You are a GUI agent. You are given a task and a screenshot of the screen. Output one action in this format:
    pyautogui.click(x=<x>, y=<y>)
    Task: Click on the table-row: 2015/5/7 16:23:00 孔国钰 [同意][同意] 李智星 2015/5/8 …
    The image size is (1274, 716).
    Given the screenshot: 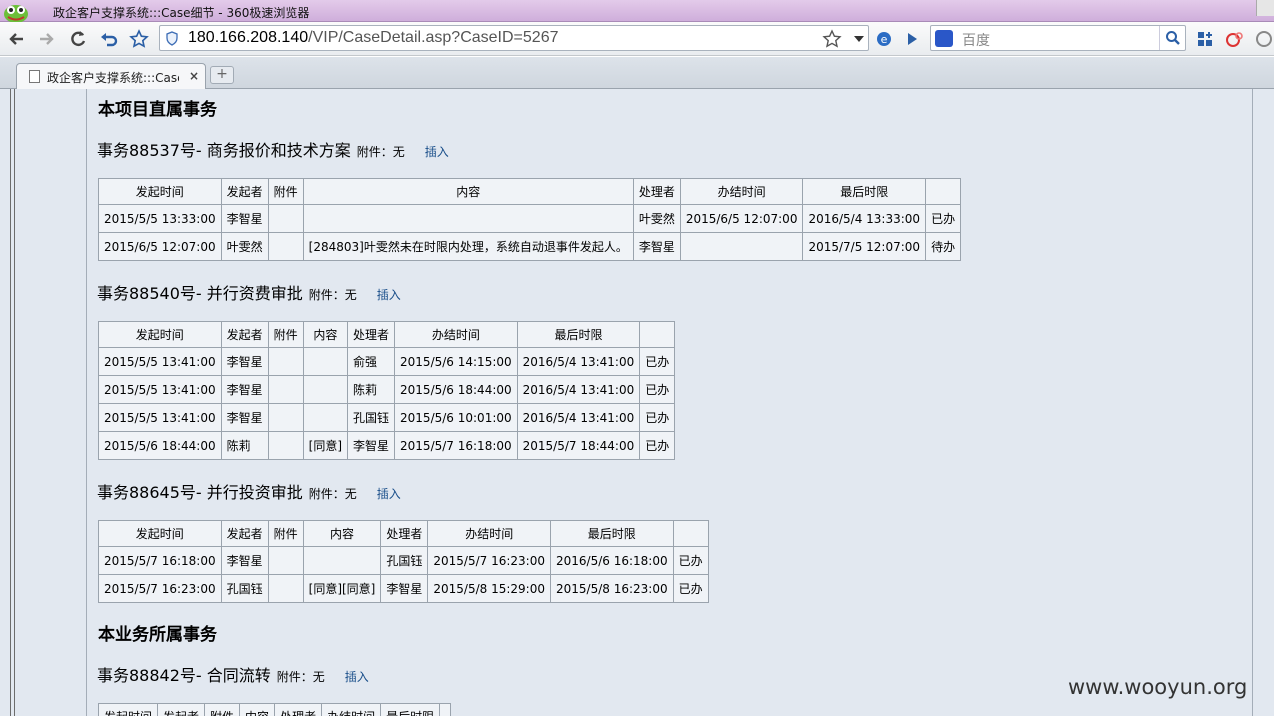 What is the action you would take?
    pyautogui.click(x=403, y=588)
    